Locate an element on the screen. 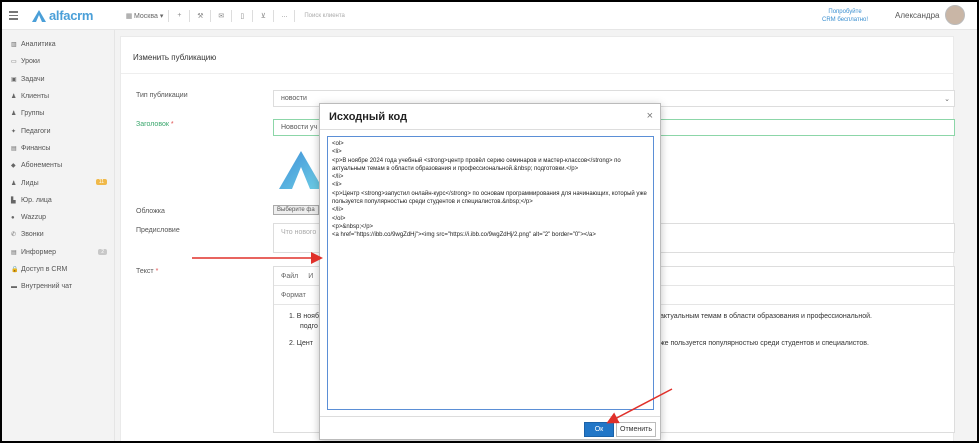 The height and width of the screenshot is (443, 979). text-label: Текст * is located at coordinates (147, 271).